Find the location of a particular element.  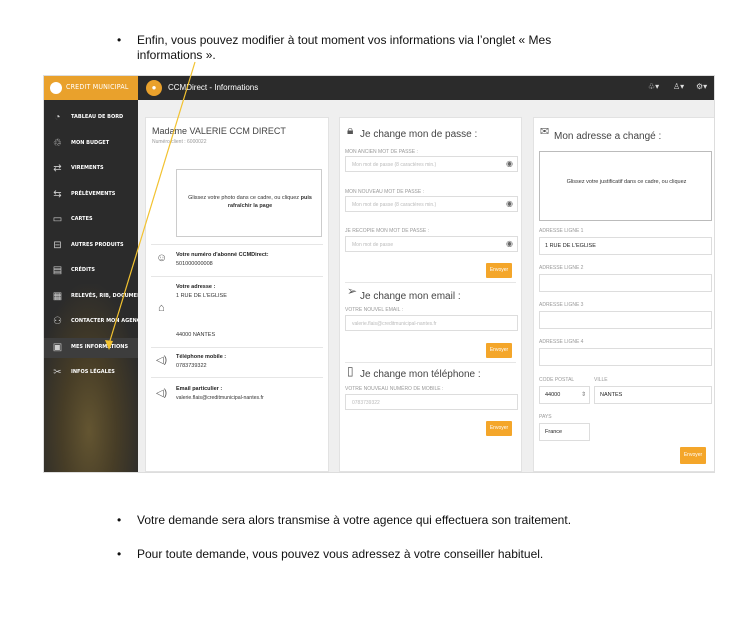

old-password-label: MON ANCIEN MOT DE PASSE : is located at coordinates (381, 152).